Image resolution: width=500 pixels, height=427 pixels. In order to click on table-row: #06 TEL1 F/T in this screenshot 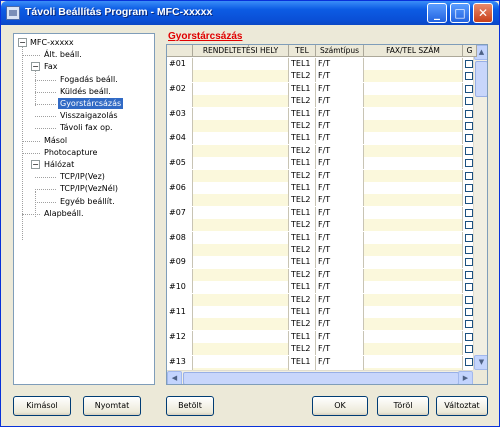, I will do `click(322, 188)`.